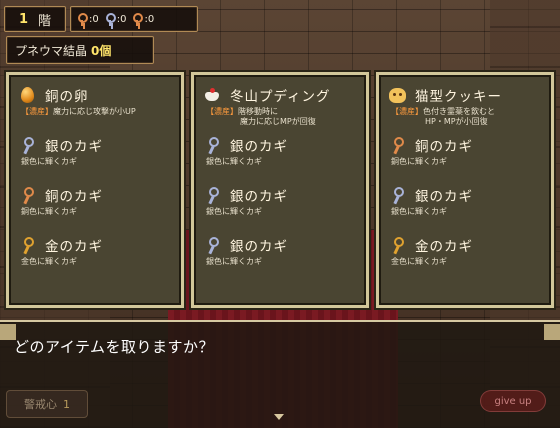  What do you see at coordinates (67, 97) in the screenshot?
I see `item-name: 銅の卵` at bounding box center [67, 97].